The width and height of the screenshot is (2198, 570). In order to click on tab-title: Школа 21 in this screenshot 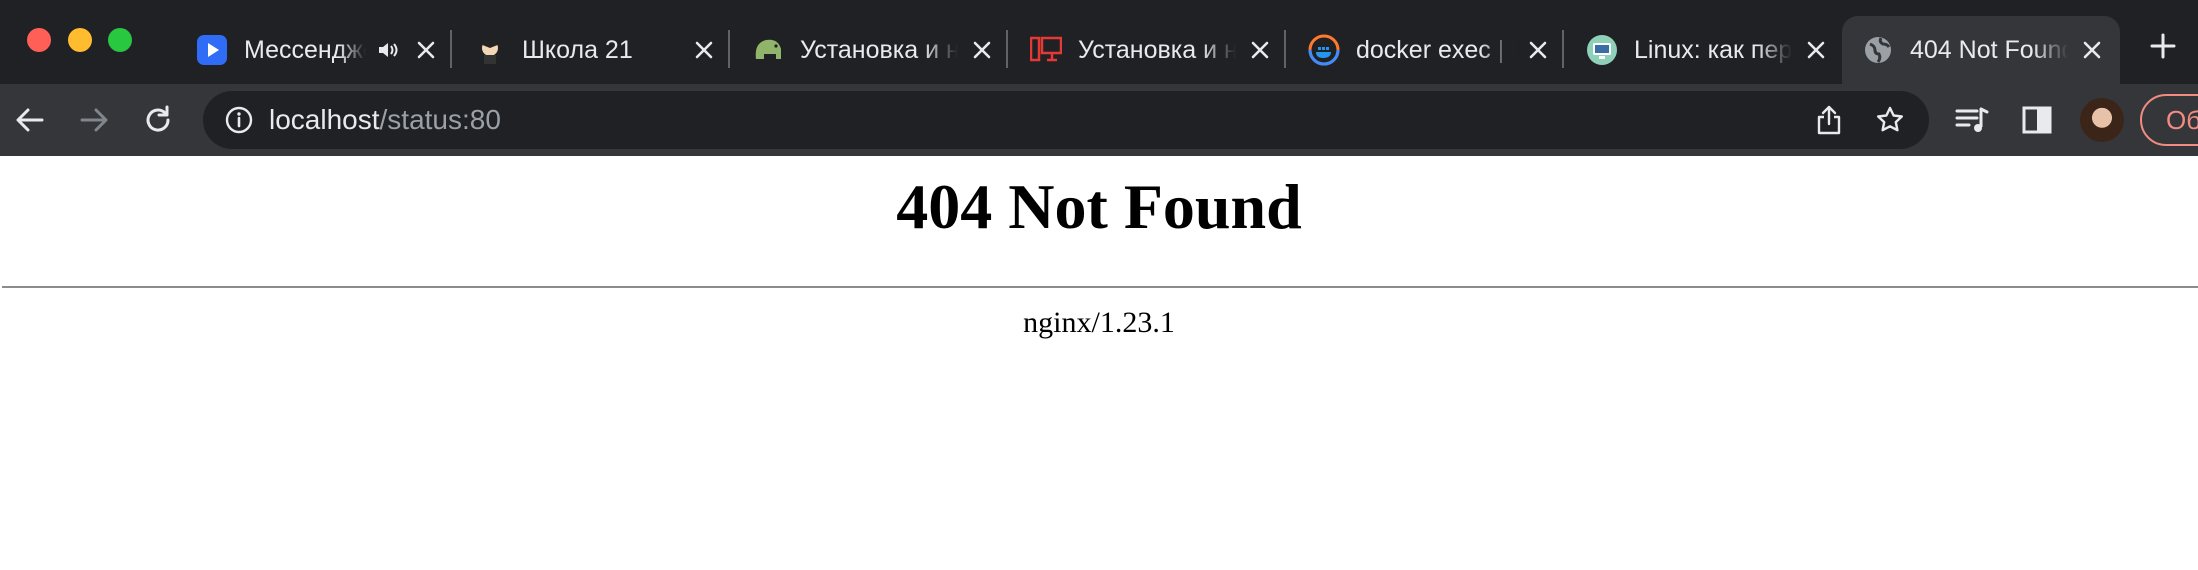, I will do `click(577, 49)`.